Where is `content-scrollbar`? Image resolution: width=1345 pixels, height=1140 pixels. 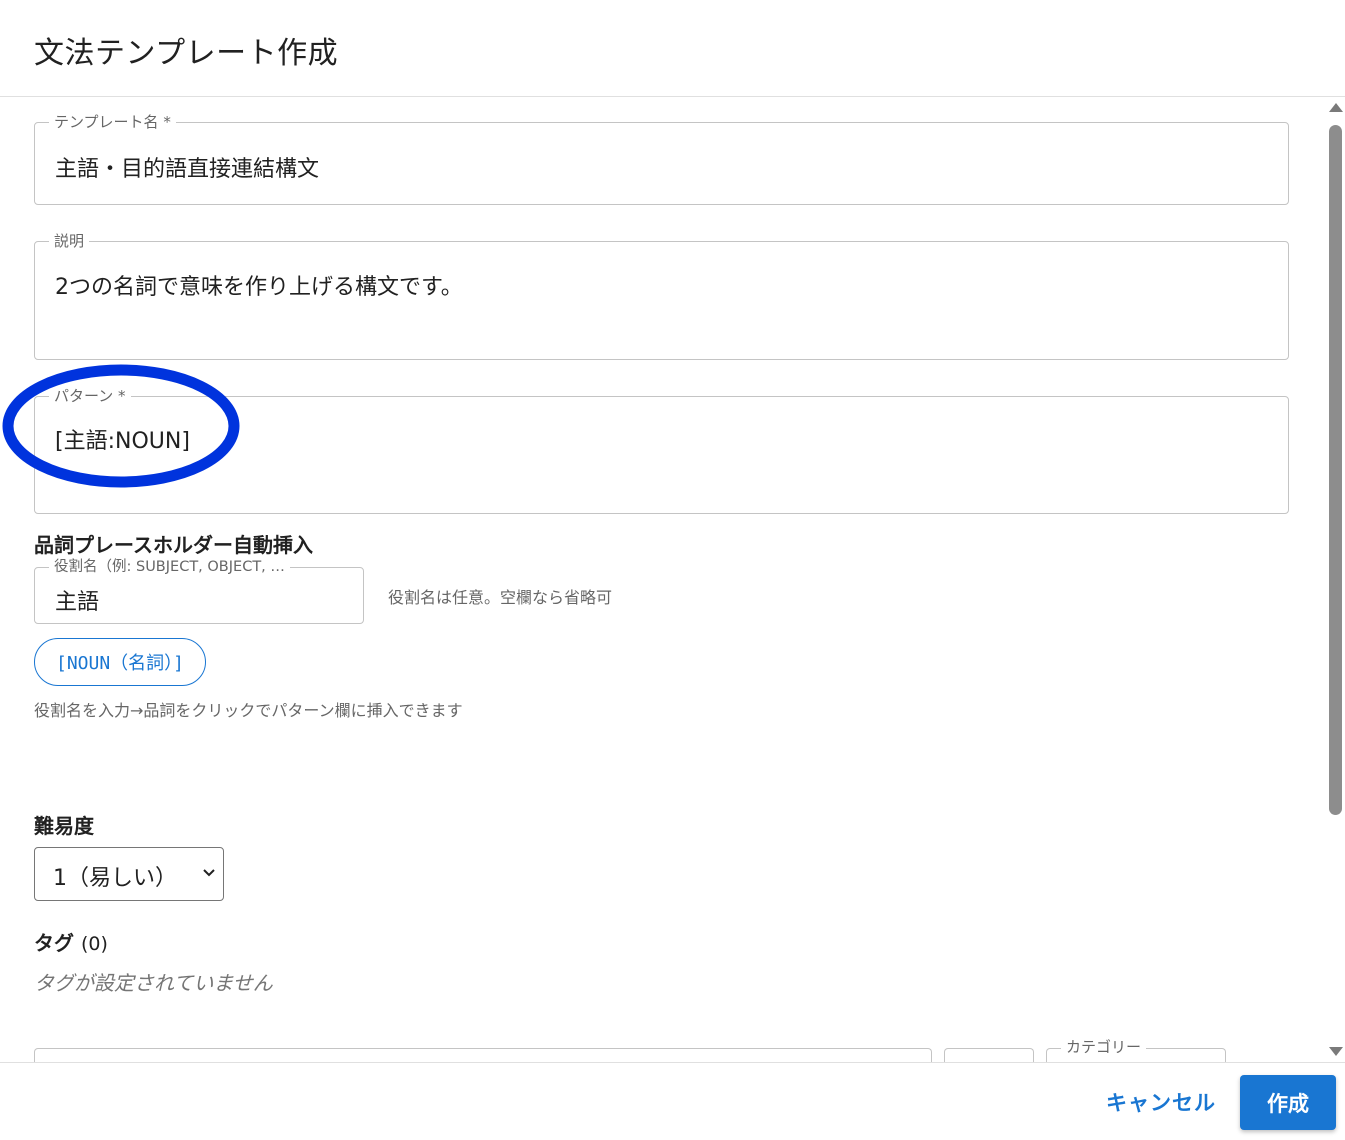 content-scrollbar is located at coordinates (1335, 579).